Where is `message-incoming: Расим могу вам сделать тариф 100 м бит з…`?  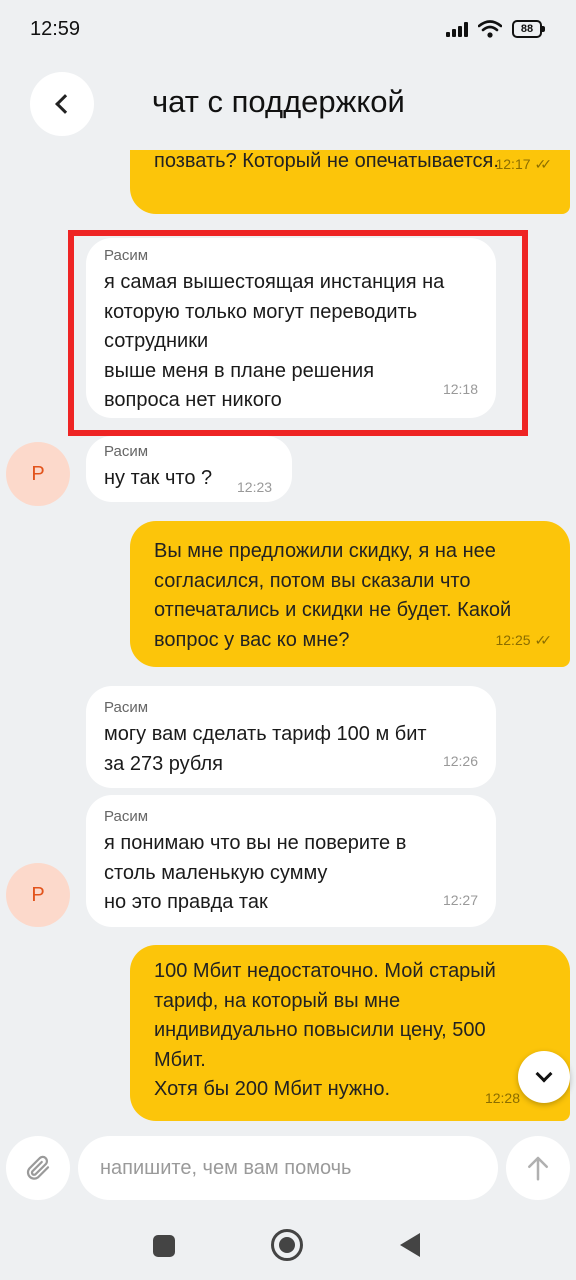 message-incoming: Расим могу вам сделать тариф 100 м бит з… is located at coordinates (291, 737).